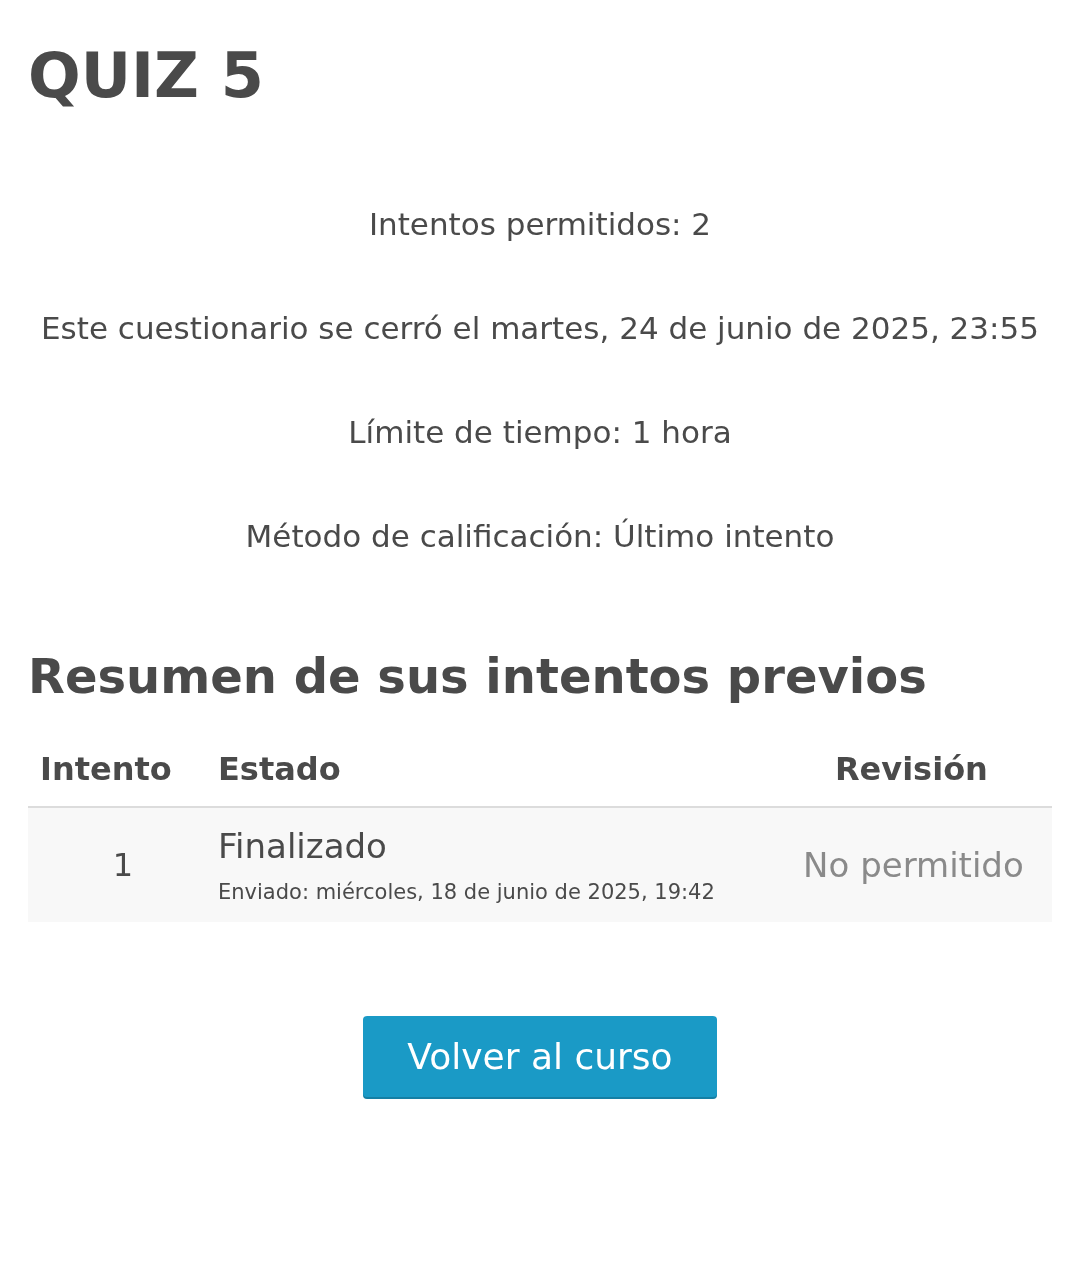  What do you see at coordinates (467, 891) in the screenshot?
I see `submitted-date: Enviado: miércoles, 18 de junio de 2025, 19:42` at bounding box center [467, 891].